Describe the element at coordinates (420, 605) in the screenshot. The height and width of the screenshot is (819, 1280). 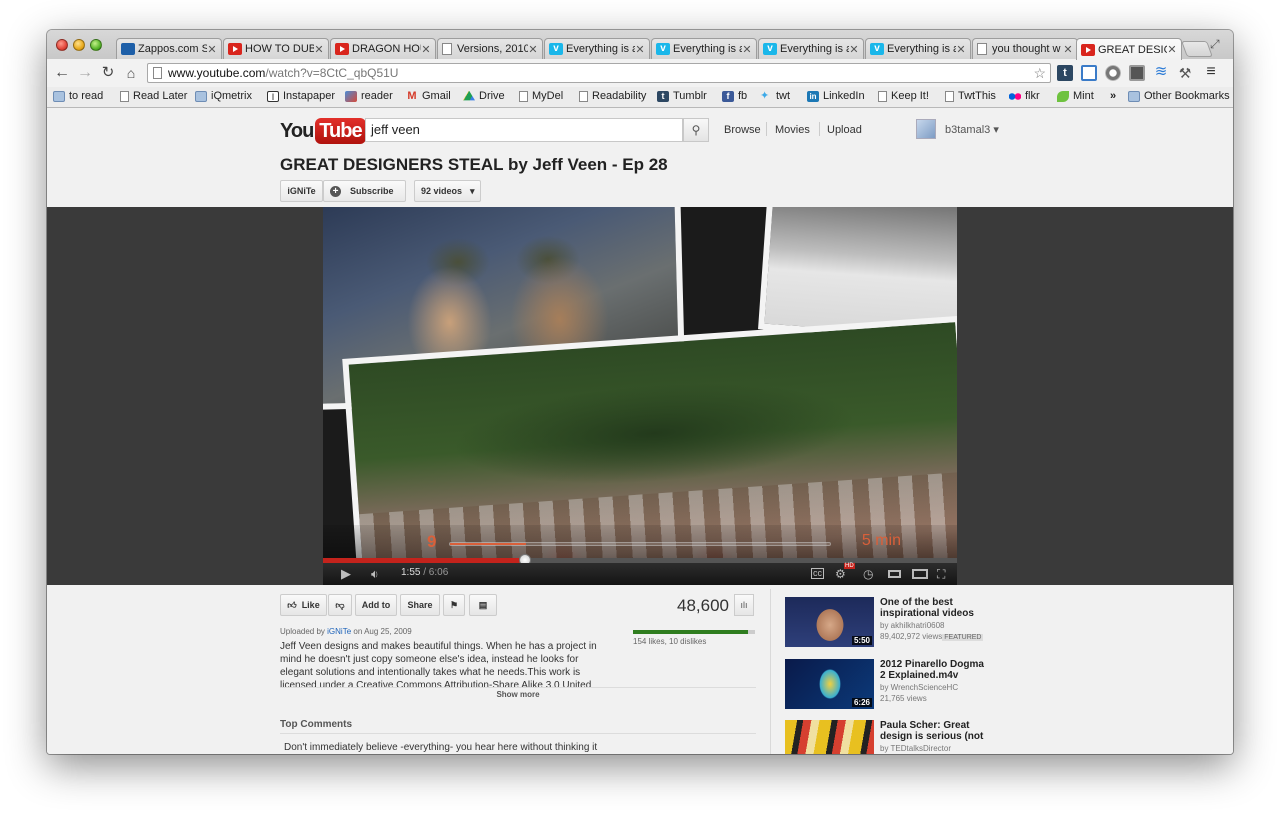
I see `share-button: Share` at that location.